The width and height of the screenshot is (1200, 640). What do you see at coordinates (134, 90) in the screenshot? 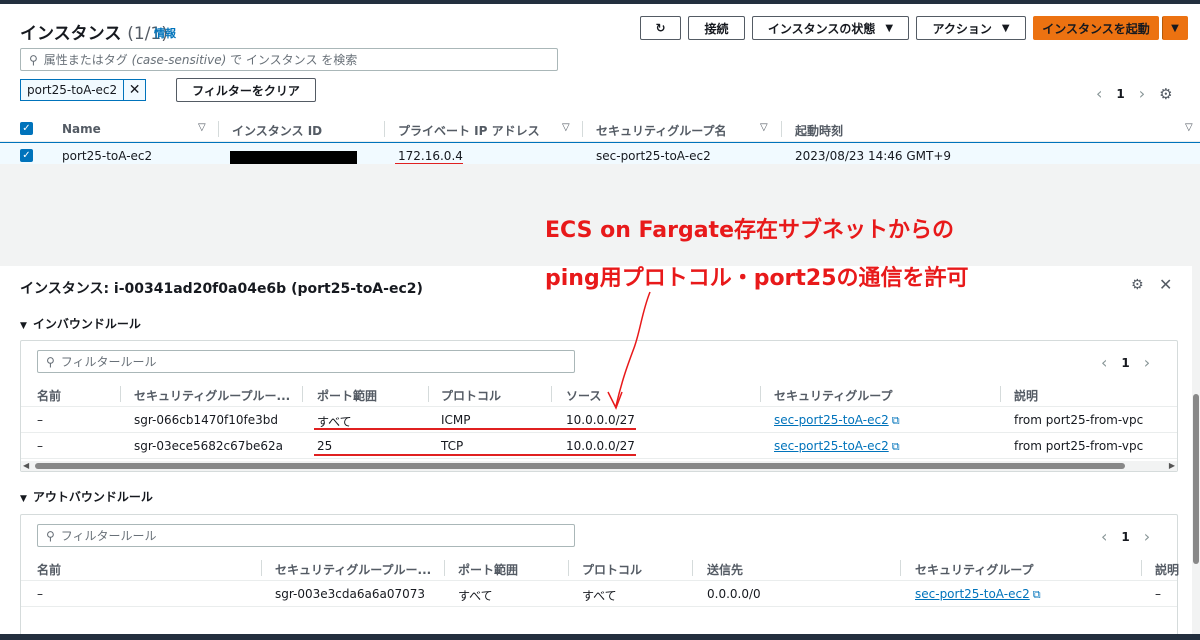
I see `remove-filter-icon: ✕` at bounding box center [134, 90].